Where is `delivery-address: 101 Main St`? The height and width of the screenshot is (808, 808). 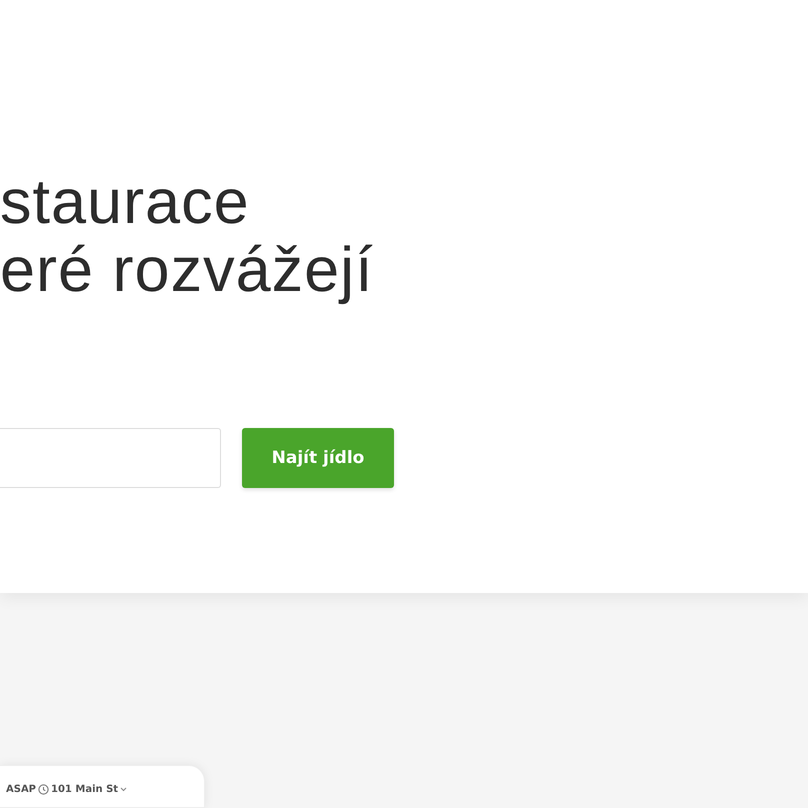
delivery-address: 101 Main St is located at coordinates (84, 789).